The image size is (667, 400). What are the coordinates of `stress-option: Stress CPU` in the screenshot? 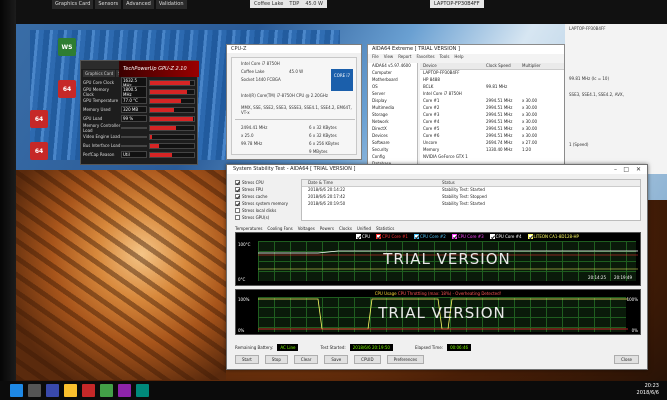 It's located at (266, 182).